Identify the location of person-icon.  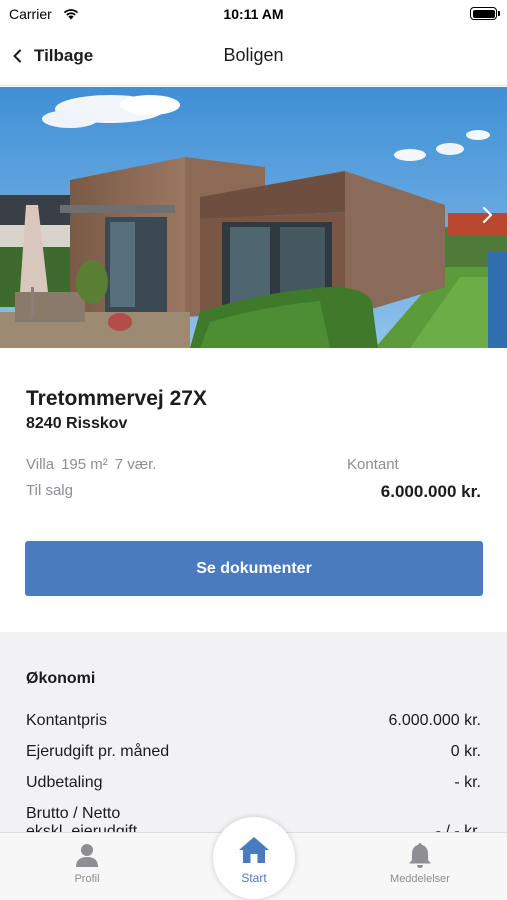
(87, 855).